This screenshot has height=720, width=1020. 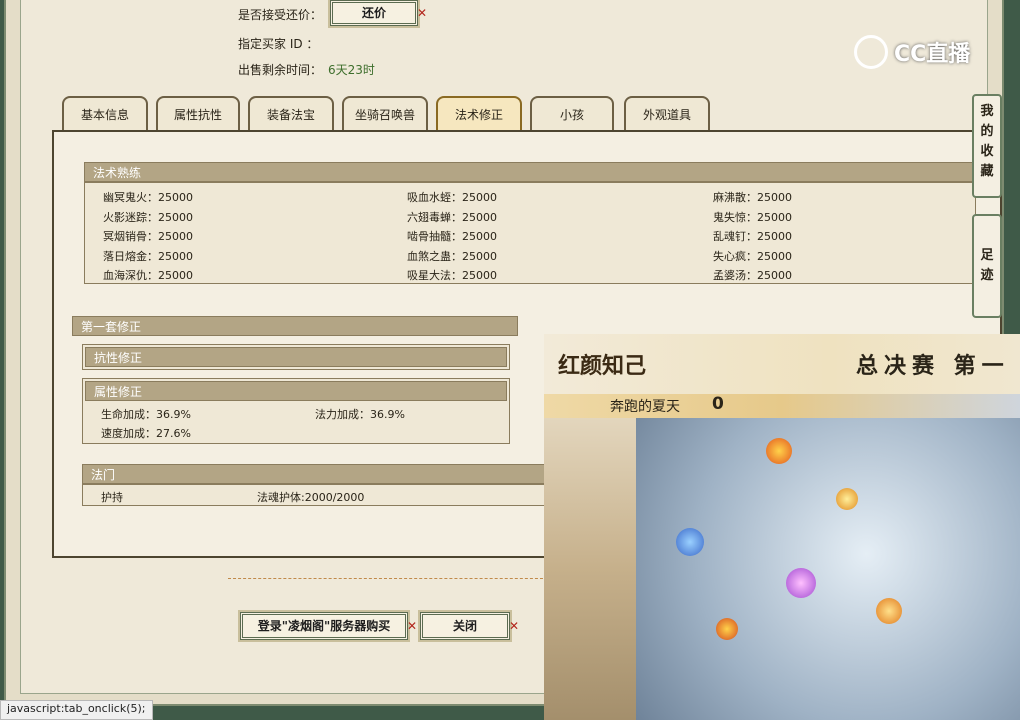 What do you see at coordinates (311, 497) in the screenshot?
I see `school-effect: 法魂护体:2000/2000` at bounding box center [311, 497].